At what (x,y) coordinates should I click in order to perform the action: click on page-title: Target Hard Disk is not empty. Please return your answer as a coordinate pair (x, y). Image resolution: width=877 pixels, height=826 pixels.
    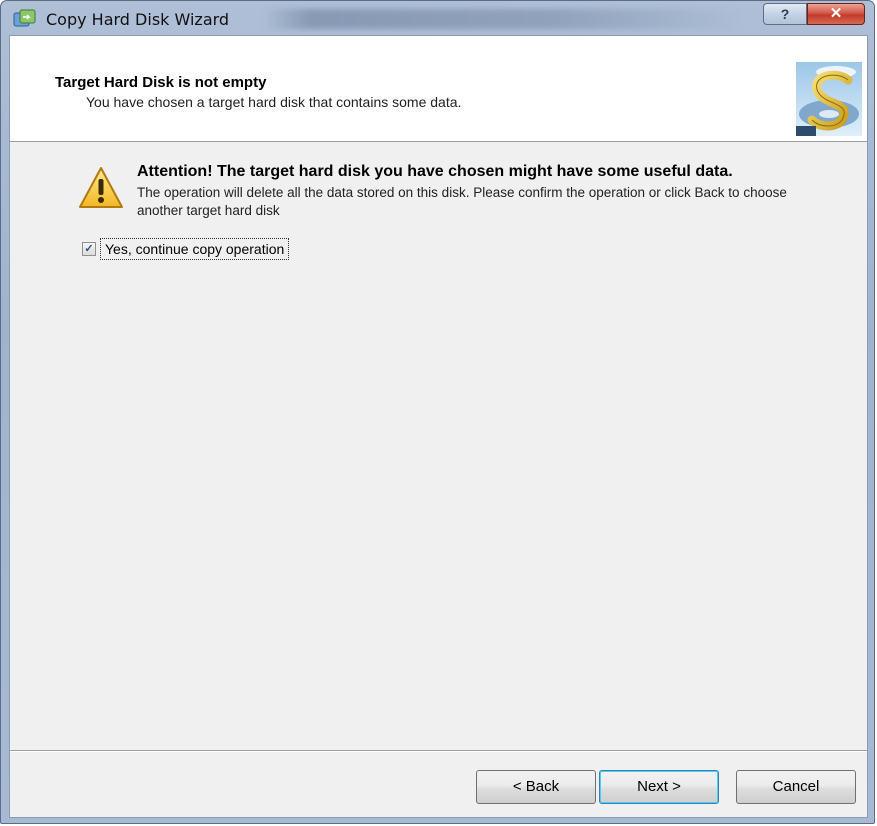
    Looking at the image, I should click on (161, 82).